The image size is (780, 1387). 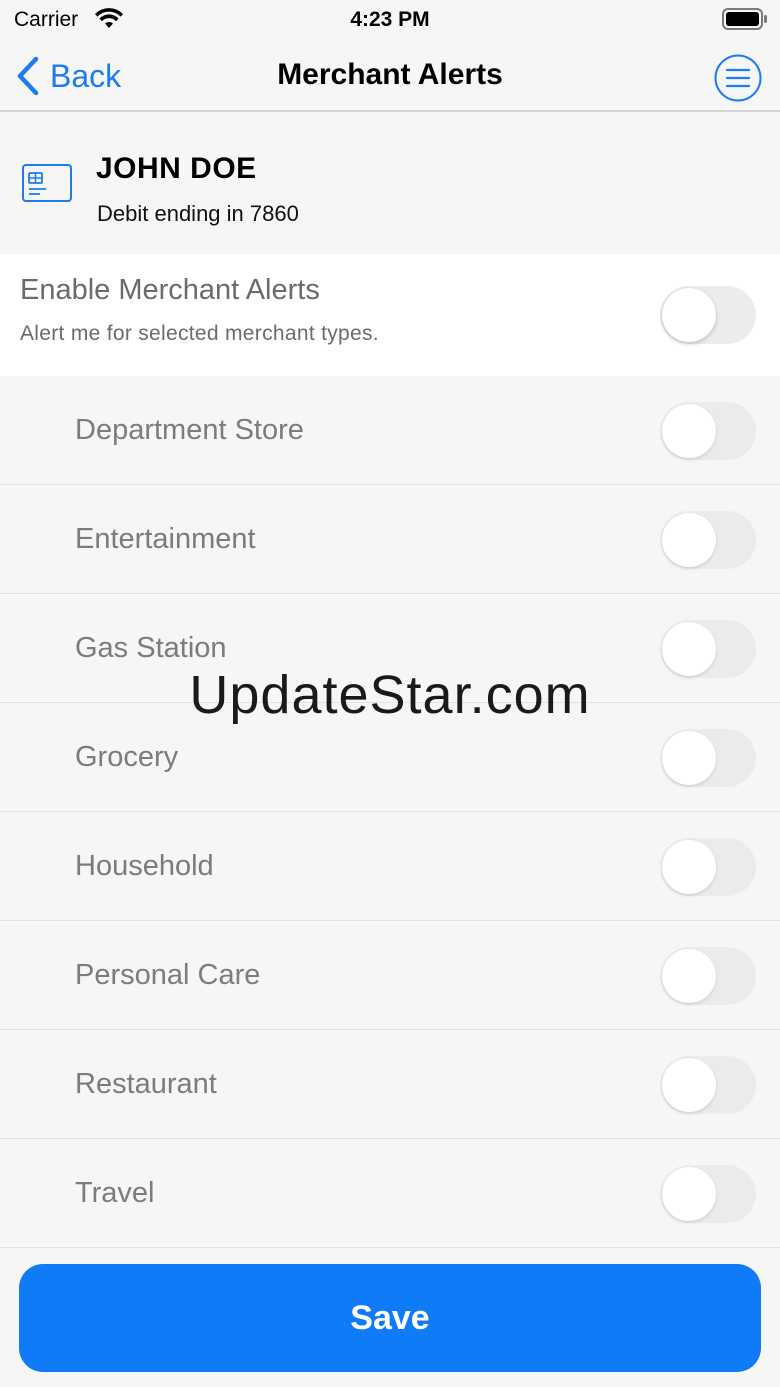 I want to click on navigation-bar: Back Merchant Alerts, so click(x=390, y=76).